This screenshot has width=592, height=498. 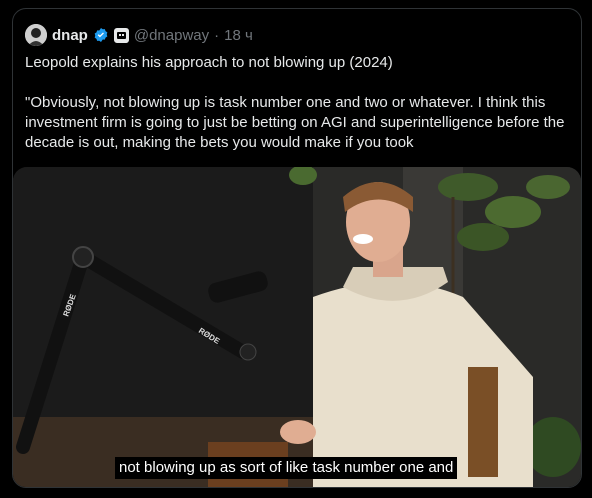 What do you see at coordinates (171, 35) in the screenshot?
I see `author-handle: @dnapway` at bounding box center [171, 35].